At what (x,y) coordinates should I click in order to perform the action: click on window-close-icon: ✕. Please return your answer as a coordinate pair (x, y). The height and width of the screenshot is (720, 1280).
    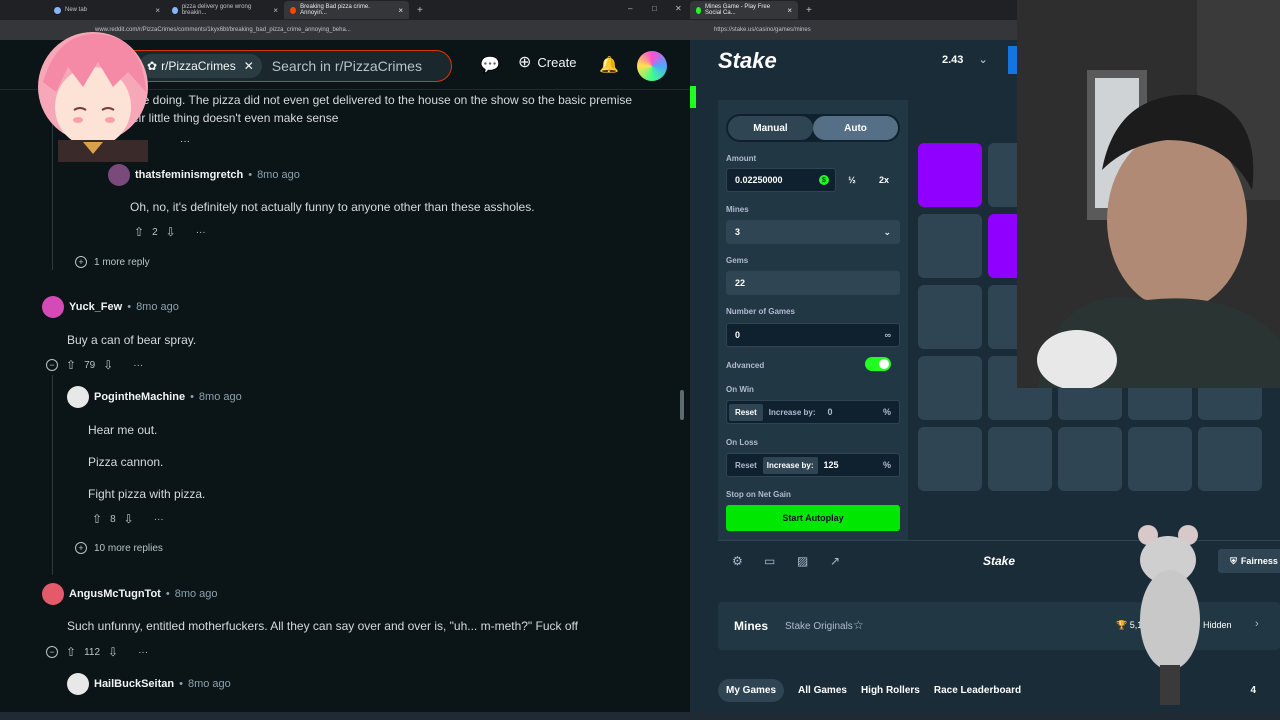
    Looking at the image, I should click on (678, 8).